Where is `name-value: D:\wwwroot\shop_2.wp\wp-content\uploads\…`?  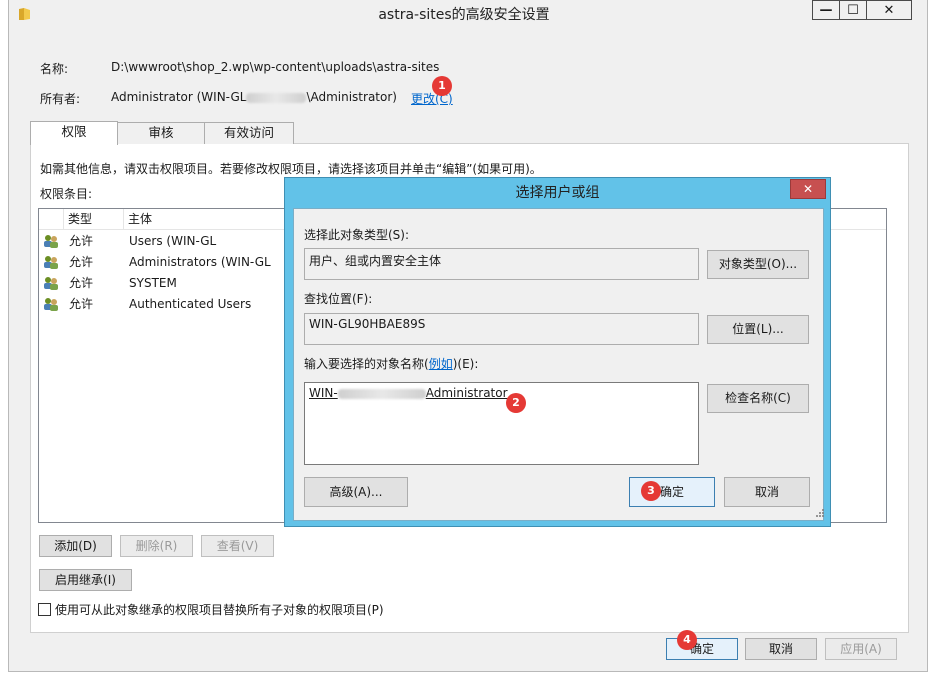 name-value: D:\wwwroot\shop_2.wp\wp-content\uploads\… is located at coordinates (275, 67).